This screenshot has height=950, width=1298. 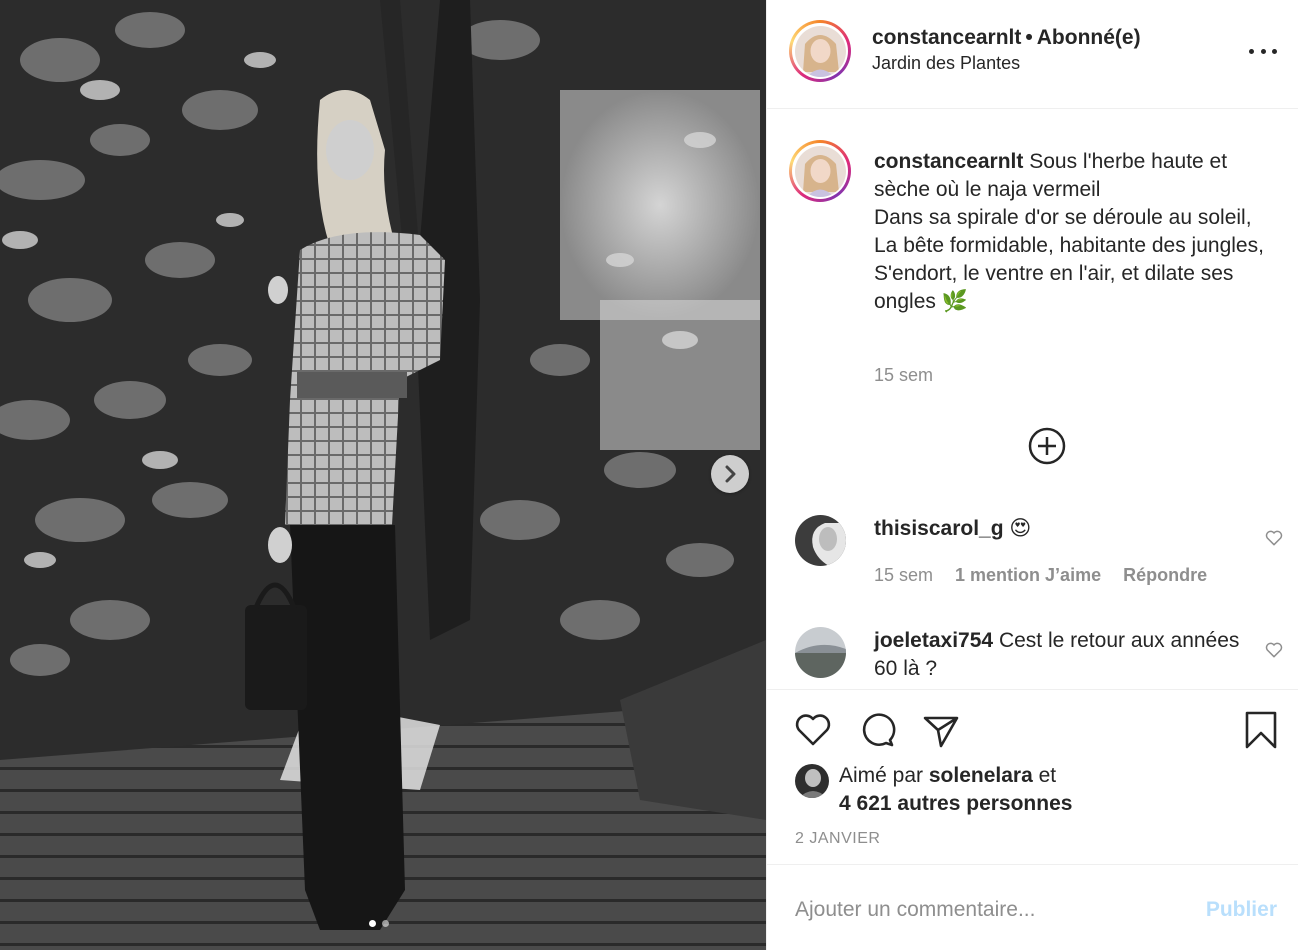 I want to click on comment-username: thisiscarol_g, so click(x=939, y=528).